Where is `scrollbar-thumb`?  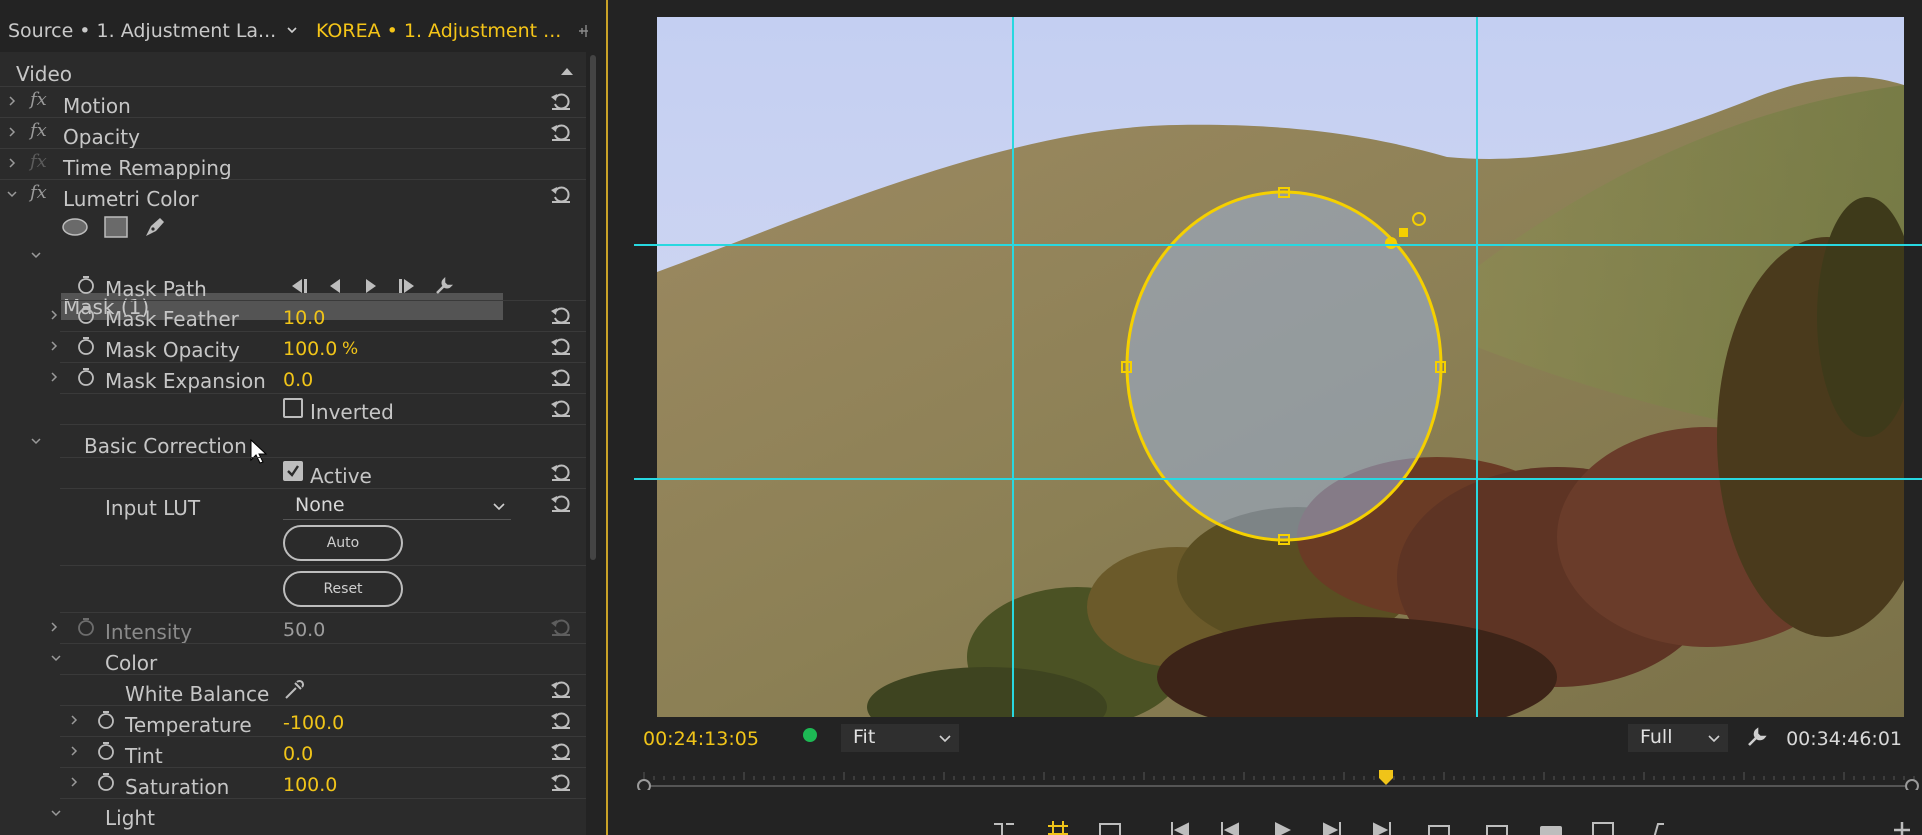 scrollbar-thumb is located at coordinates (593, 307).